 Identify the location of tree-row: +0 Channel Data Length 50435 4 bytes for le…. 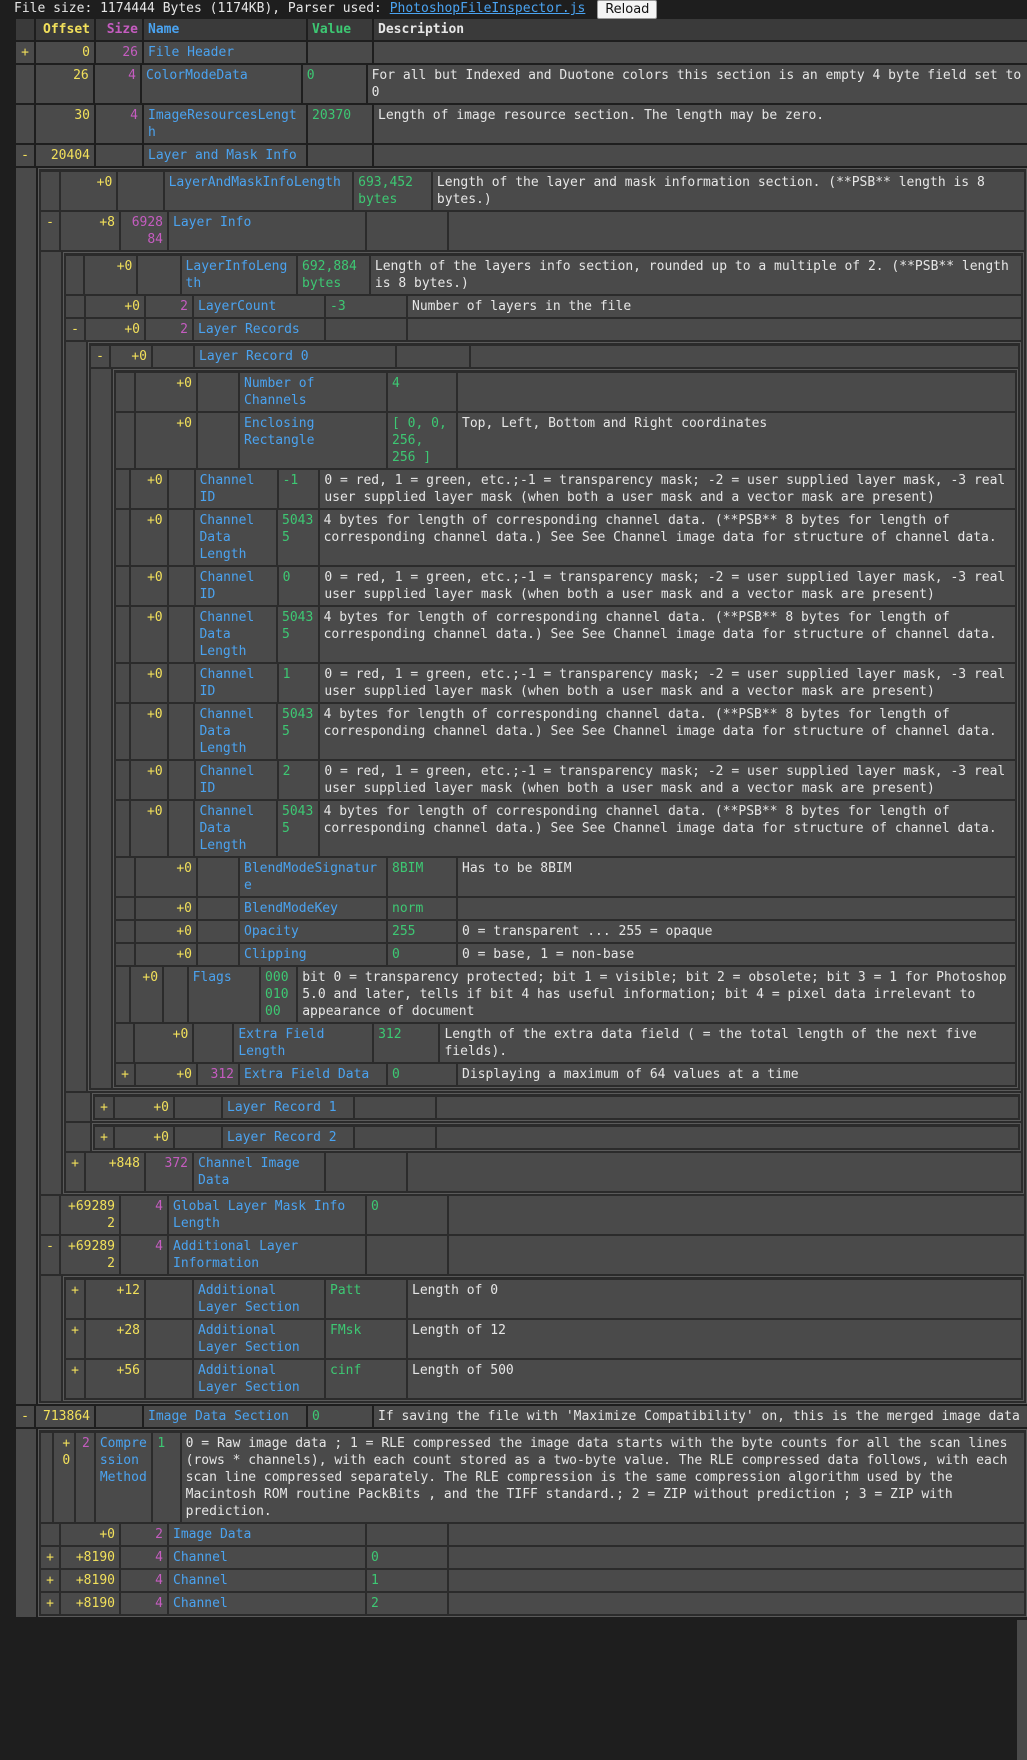
(565, 731).